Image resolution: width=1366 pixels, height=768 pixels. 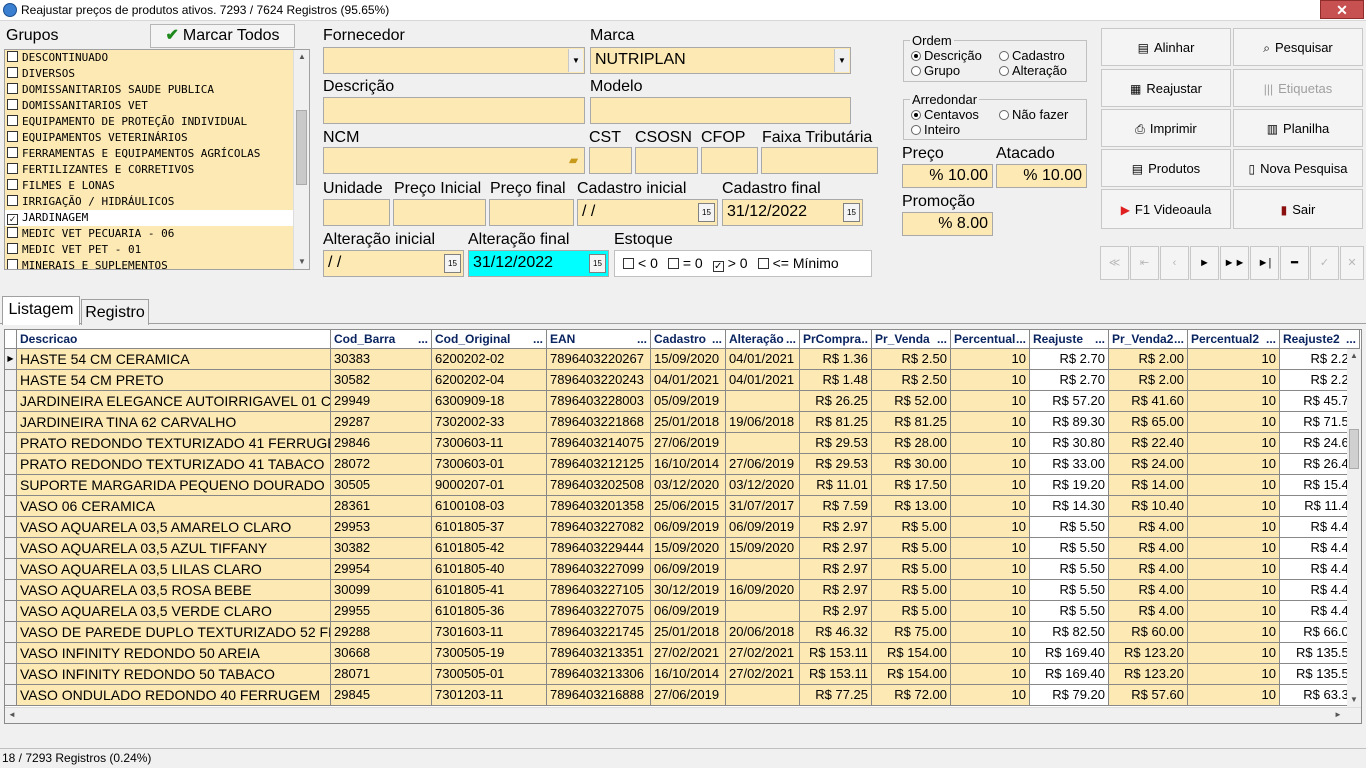 What do you see at coordinates (1148, 527) in the screenshot?
I see `table-cell: R$ 4.00` at bounding box center [1148, 527].